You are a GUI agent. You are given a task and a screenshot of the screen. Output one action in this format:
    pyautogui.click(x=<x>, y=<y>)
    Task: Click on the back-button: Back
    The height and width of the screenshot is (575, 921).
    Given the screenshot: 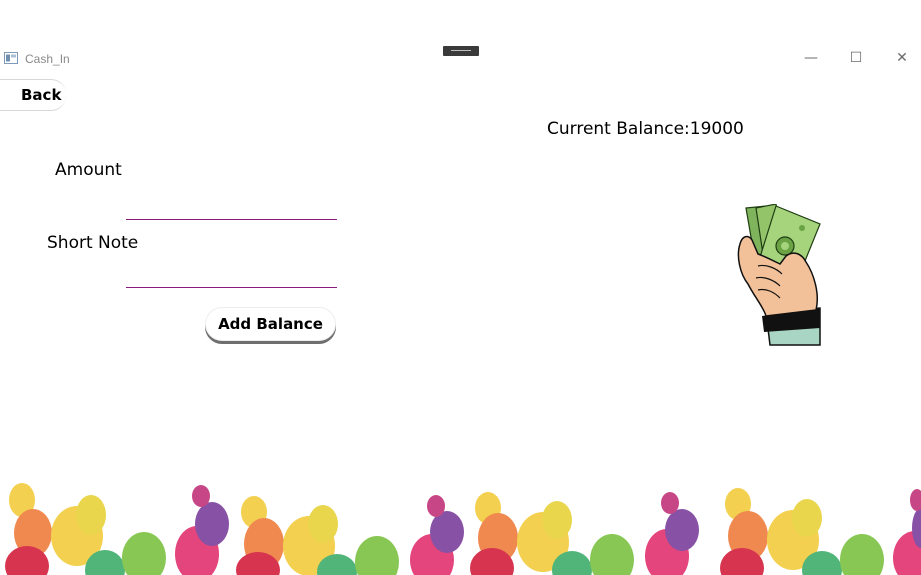 What is the action you would take?
    pyautogui.click(x=33, y=95)
    